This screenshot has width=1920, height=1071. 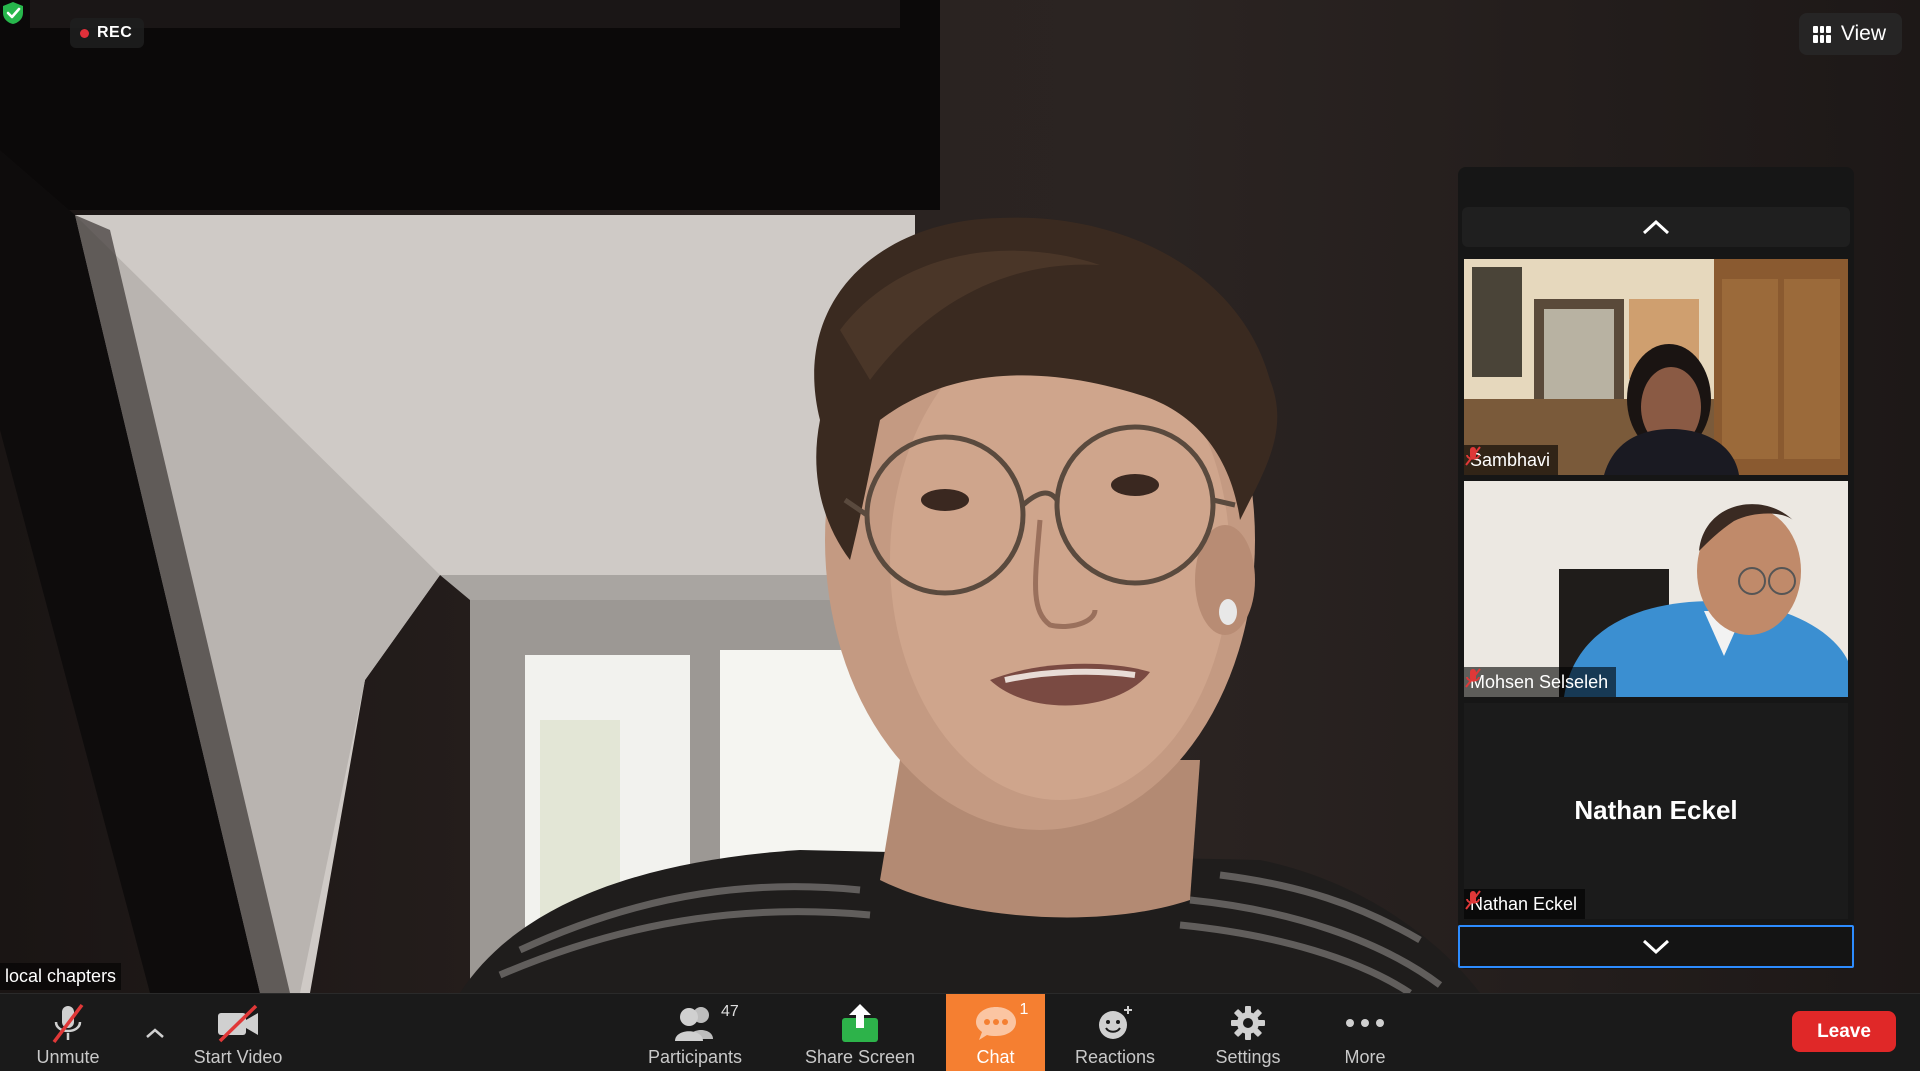 What do you see at coordinates (13, 13) in the screenshot?
I see `security-shield-icon` at bounding box center [13, 13].